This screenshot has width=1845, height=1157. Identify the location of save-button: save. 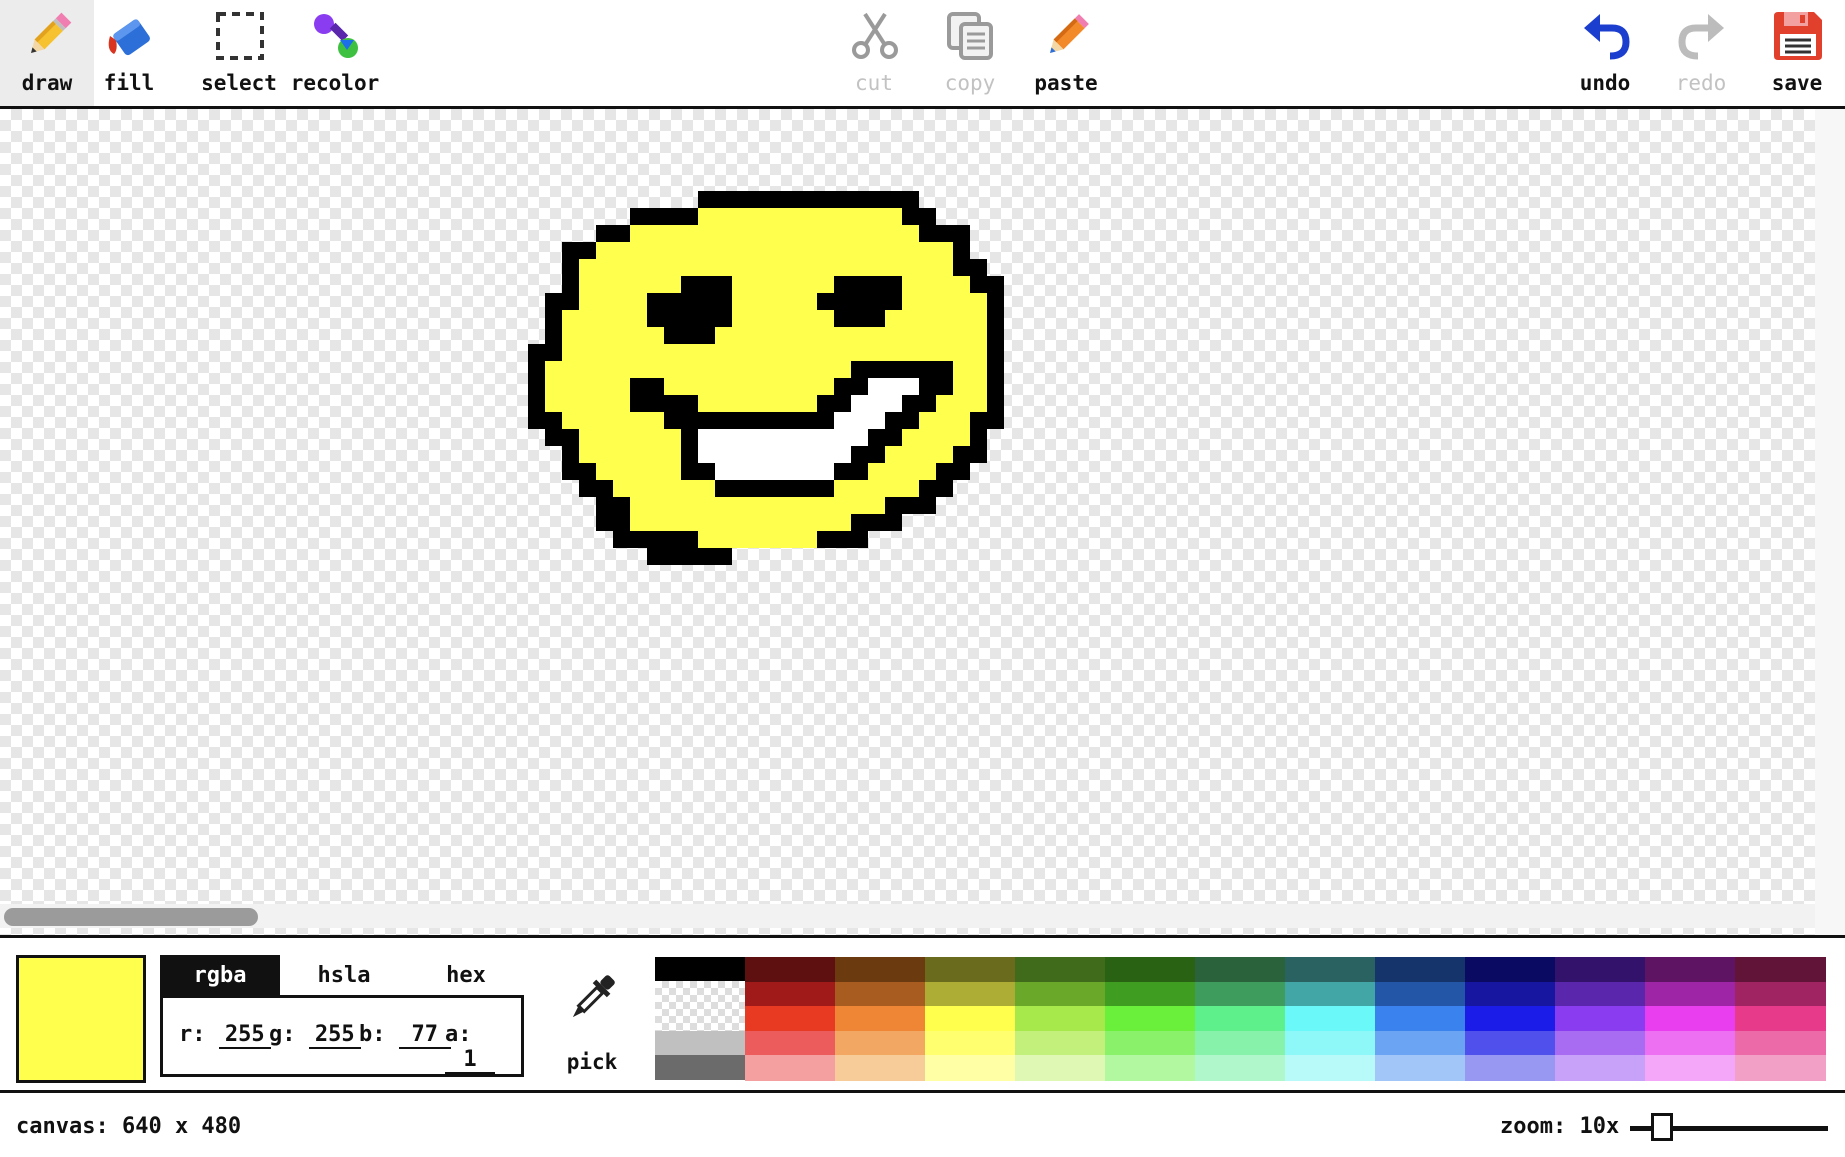
(1797, 53).